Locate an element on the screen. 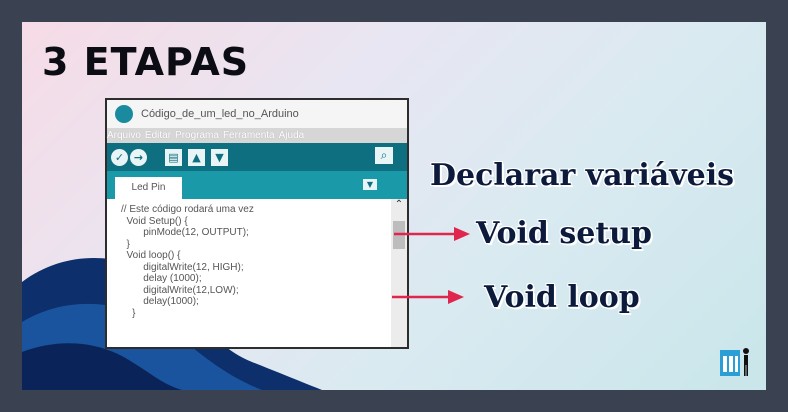  editor-window-title: Código_de_um_led_no_Arduino is located at coordinates (220, 114).